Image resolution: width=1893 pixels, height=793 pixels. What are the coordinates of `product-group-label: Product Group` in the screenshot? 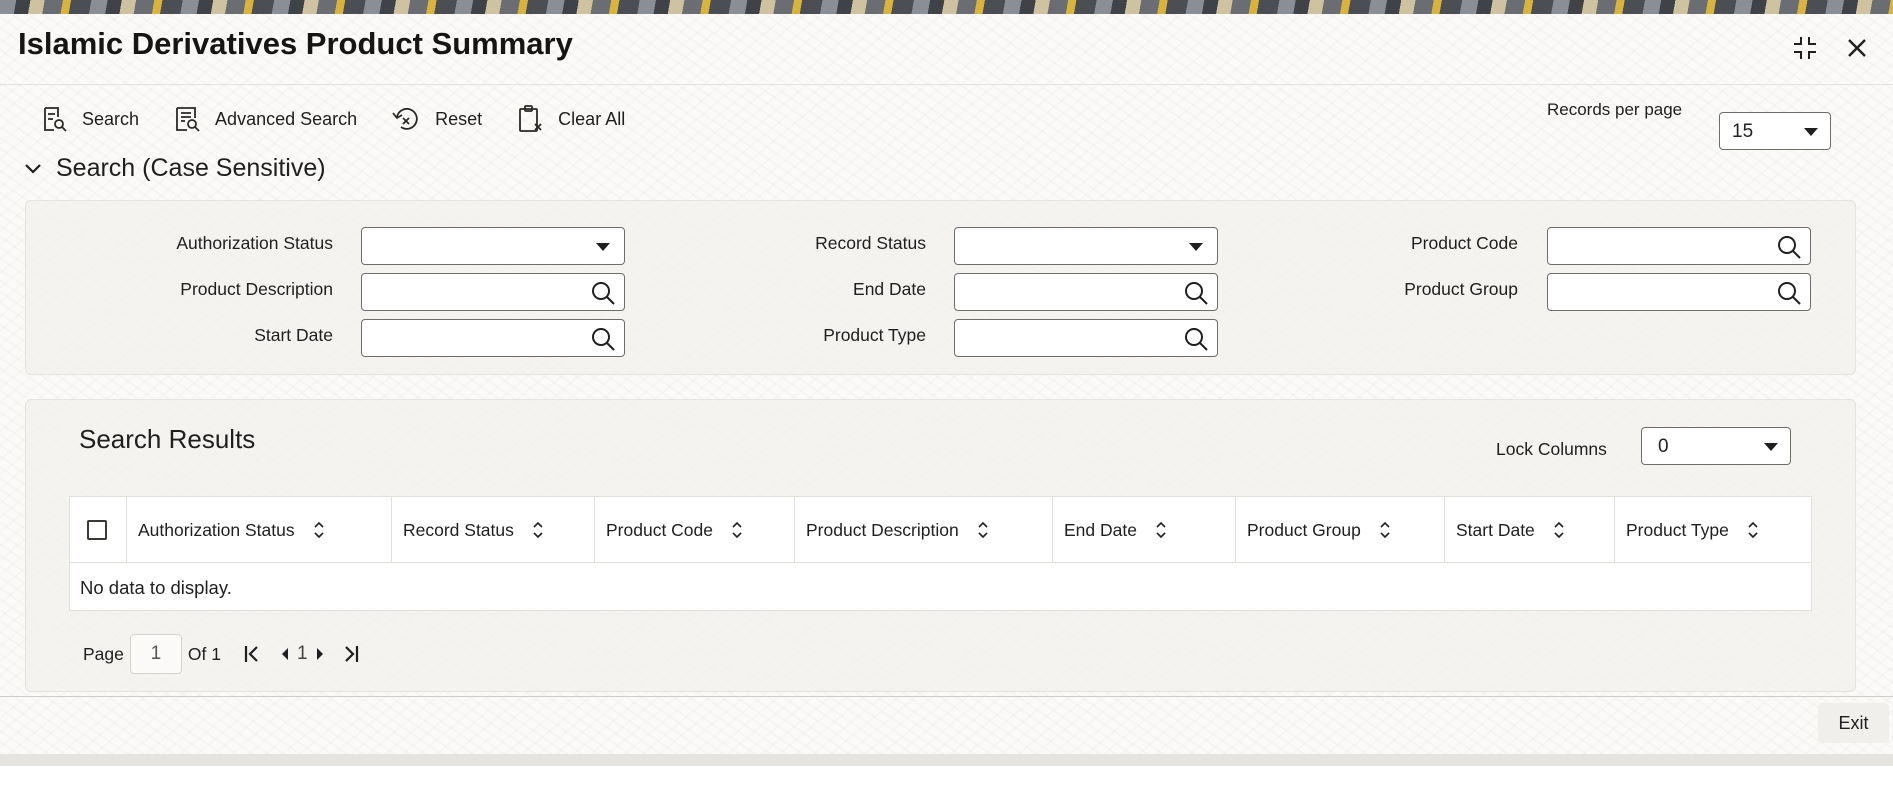 It's located at (1461, 289).